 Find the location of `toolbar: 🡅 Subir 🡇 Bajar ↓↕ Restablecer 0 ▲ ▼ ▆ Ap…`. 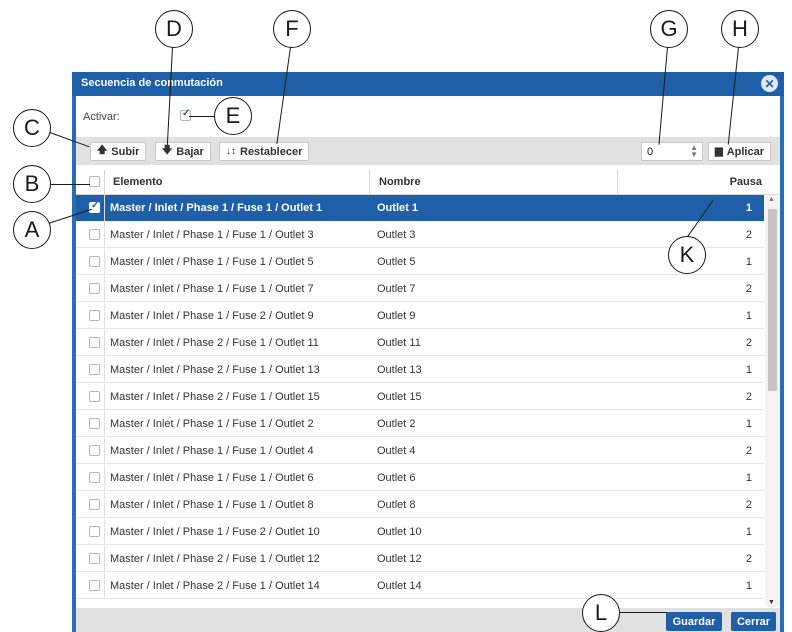

toolbar: 🡅 Subir 🡇 Bajar ↓↕ Restablecer 0 ▲ ▼ ▆ Ap… is located at coordinates (428, 151).